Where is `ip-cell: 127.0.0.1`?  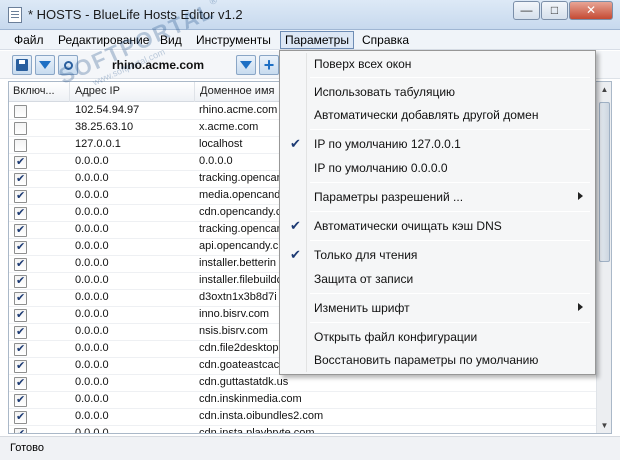 ip-cell: 127.0.0.1 is located at coordinates (98, 144).